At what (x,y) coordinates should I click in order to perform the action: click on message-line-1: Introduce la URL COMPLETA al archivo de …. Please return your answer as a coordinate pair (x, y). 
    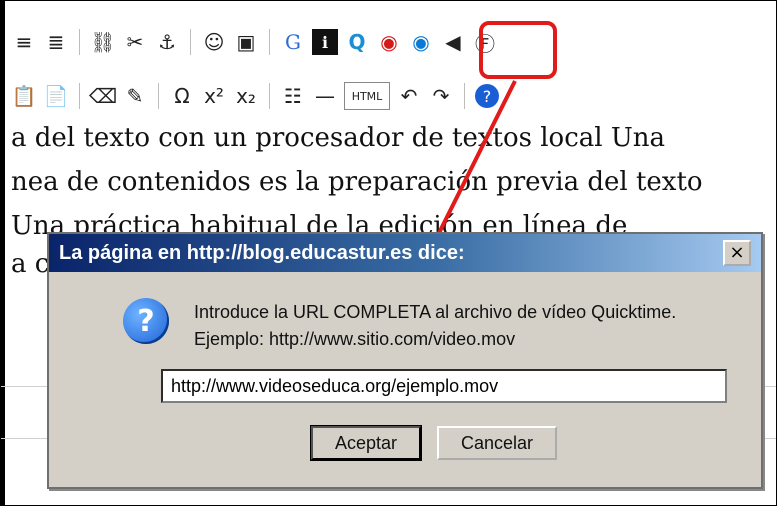
    Looking at the image, I should click on (435, 312).